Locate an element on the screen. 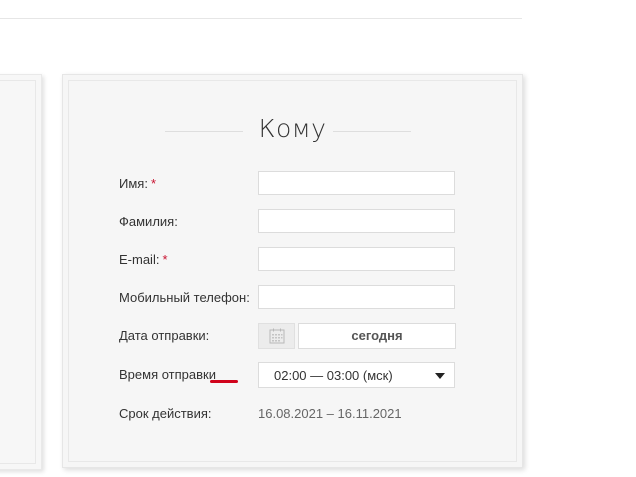 The height and width of the screenshot is (477, 636). send-date-row: Дата отправки: сегодня is located at coordinates (289, 336).